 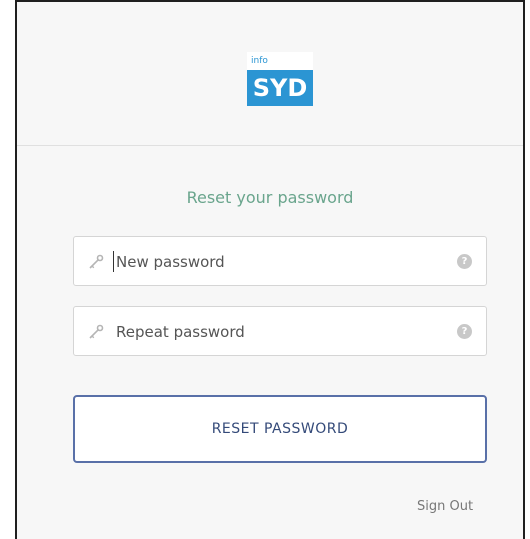 I want to click on logo-small-text: info, so click(x=280, y=61).